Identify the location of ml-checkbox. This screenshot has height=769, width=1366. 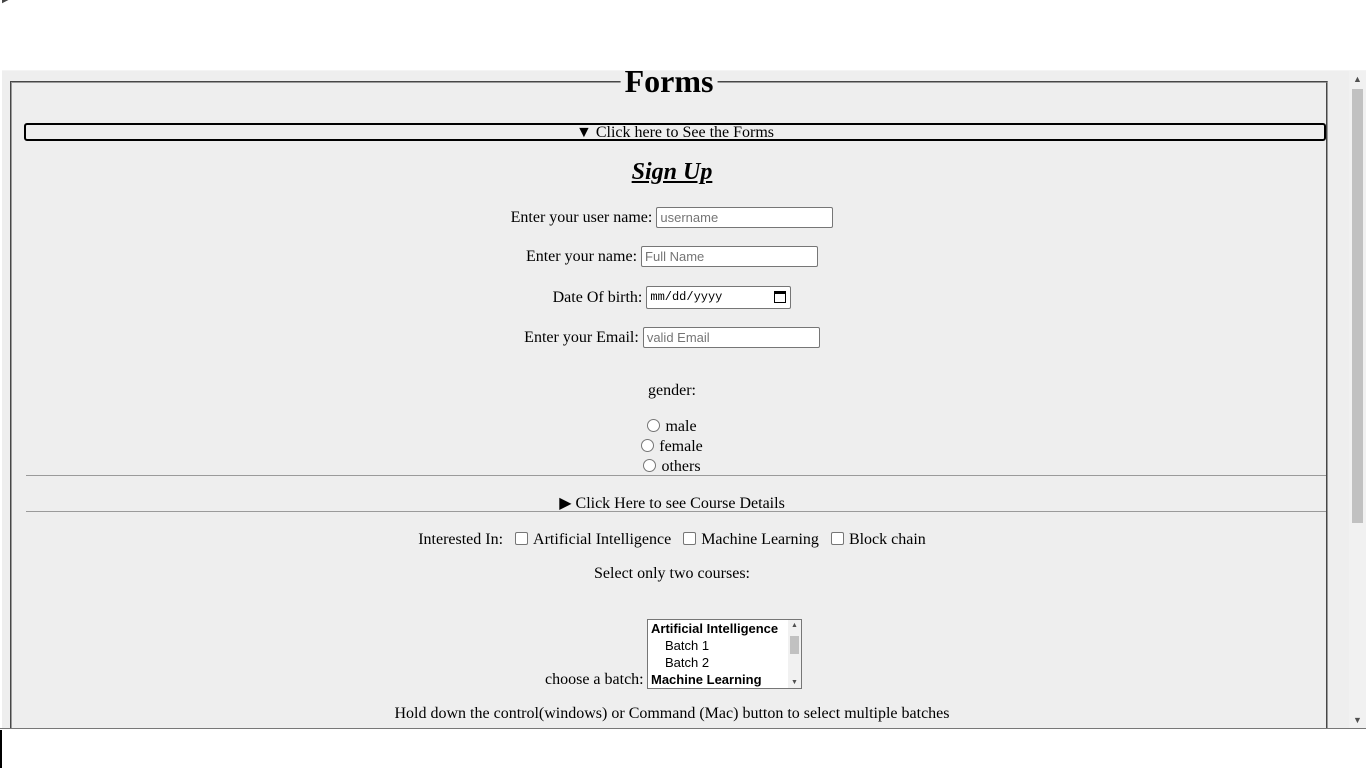
(690, 538).